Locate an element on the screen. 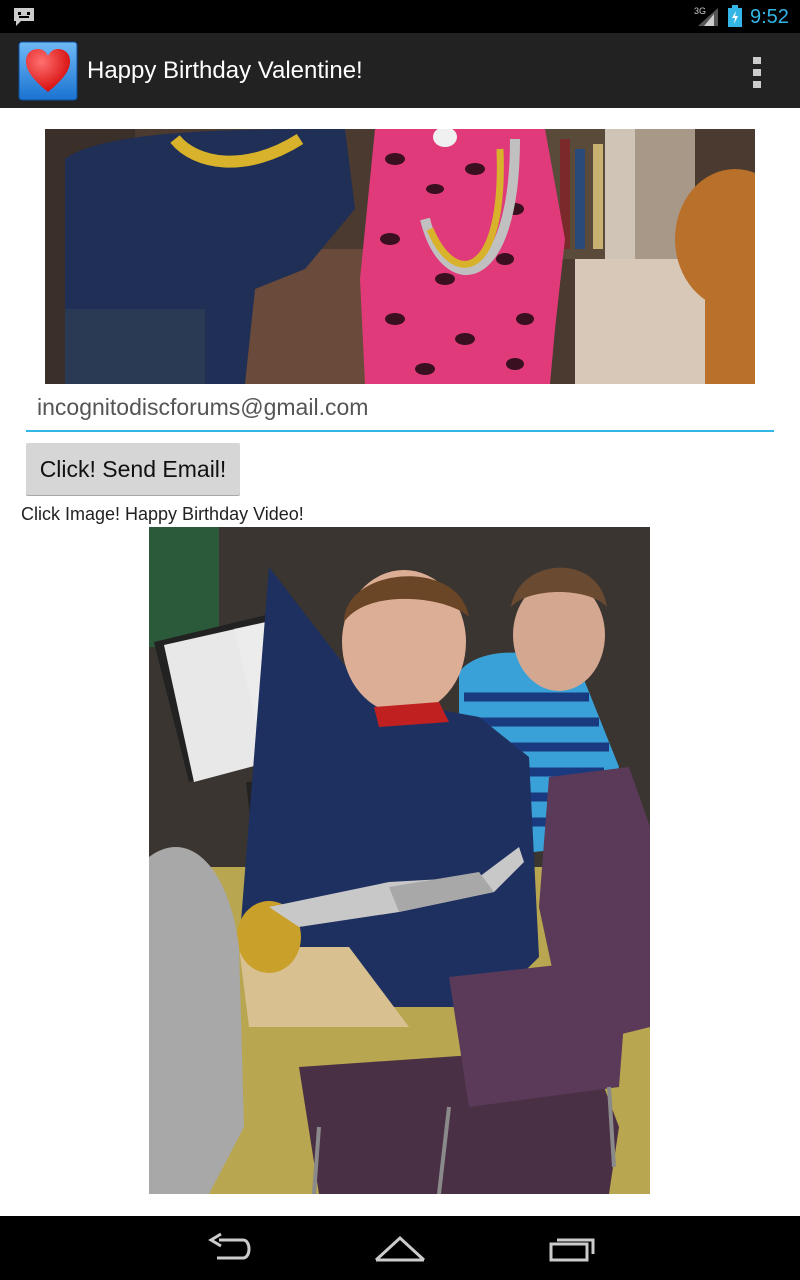 The image size is (800, 1280). status-time: 9:52 is located at coordinates (769, 17).